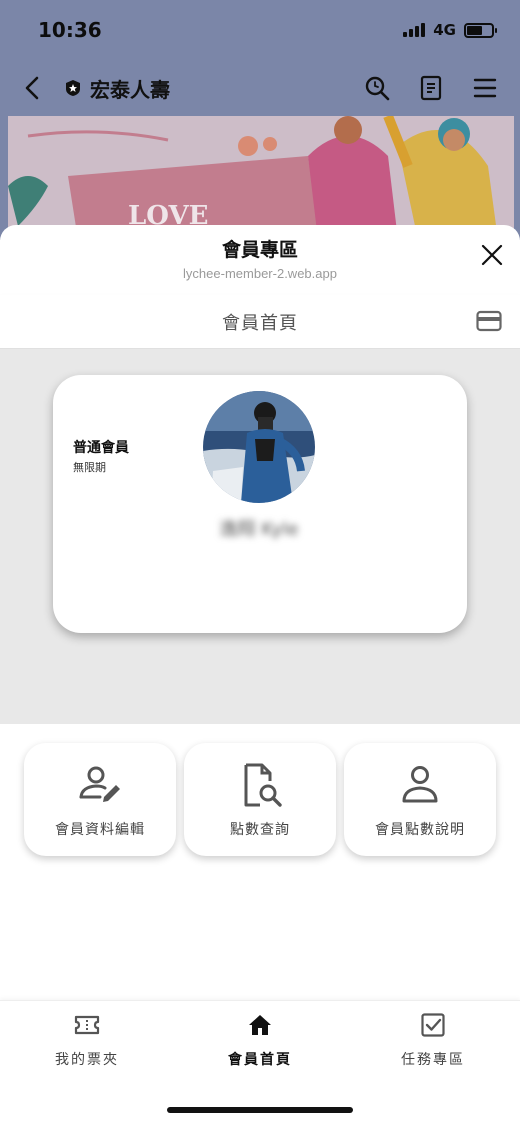 This screenshot has width=520, height=1125. I want to click on sheet-header: 會員專區 lychee-member-2.web.app, so click(260, 260).